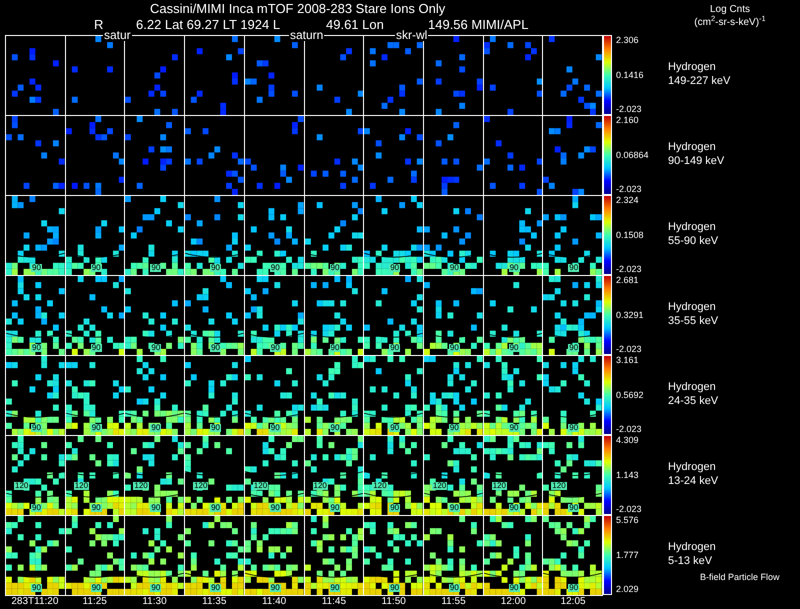 Image resolution: width=800 pixels, height=609 pixels. I want to click on scale-mid: 0.1508, so click(630, 235).